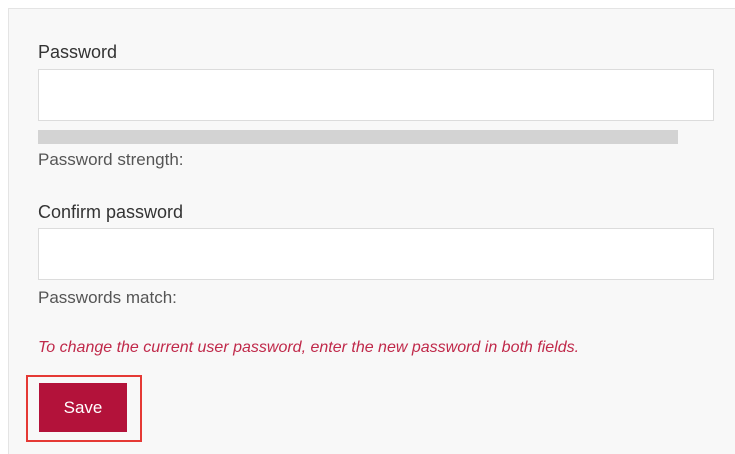  I want to click on password-input, so click(376, 95).